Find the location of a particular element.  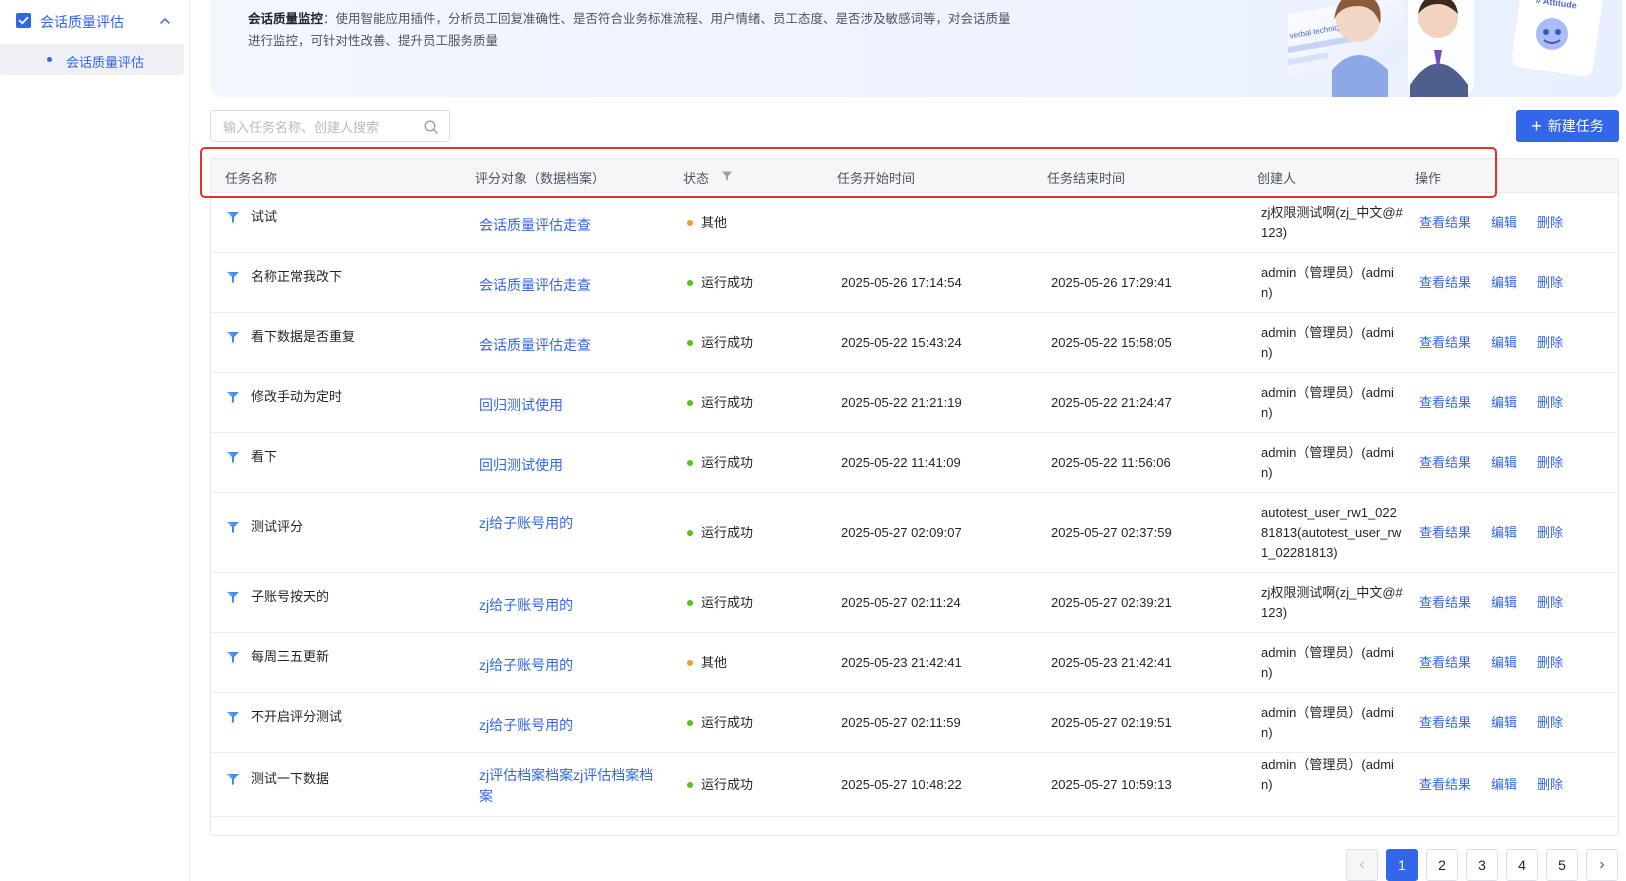

header-task-name: 任务名称 is located at coordinates (251, 178).